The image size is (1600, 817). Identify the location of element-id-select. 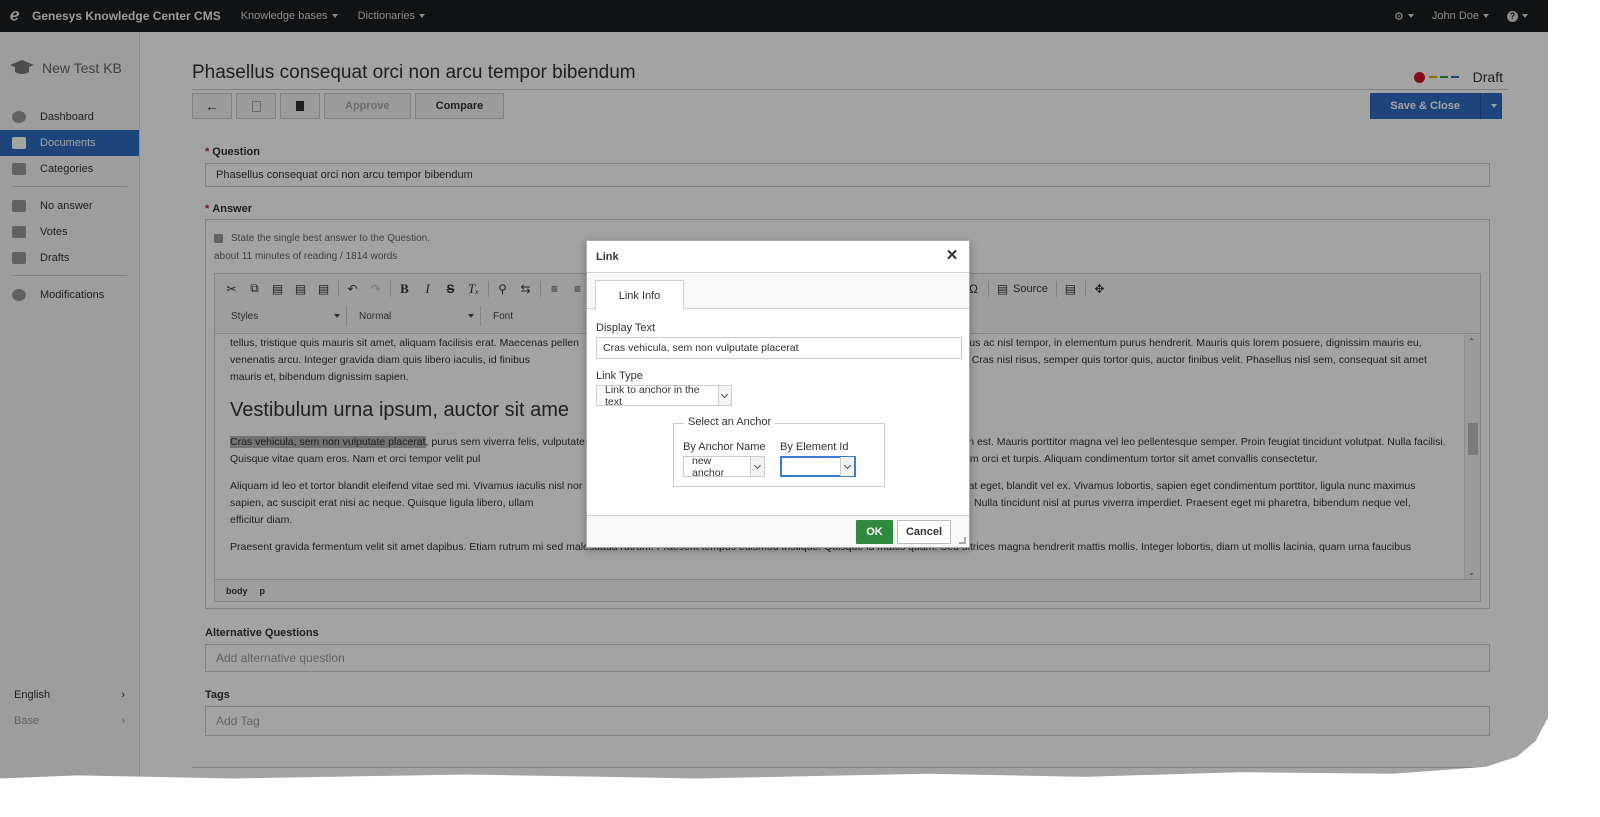
(818, 466).